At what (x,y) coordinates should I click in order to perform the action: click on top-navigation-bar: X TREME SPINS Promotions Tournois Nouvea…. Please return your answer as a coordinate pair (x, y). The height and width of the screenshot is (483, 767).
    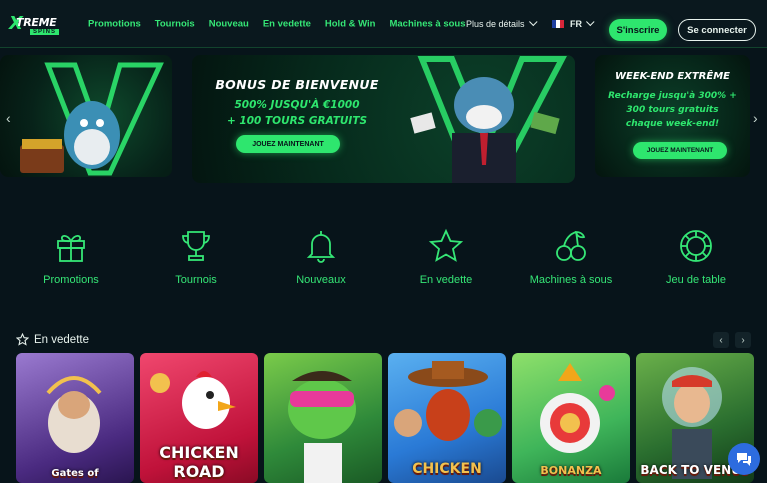
    Looking at the image, I should click on (383, 24).